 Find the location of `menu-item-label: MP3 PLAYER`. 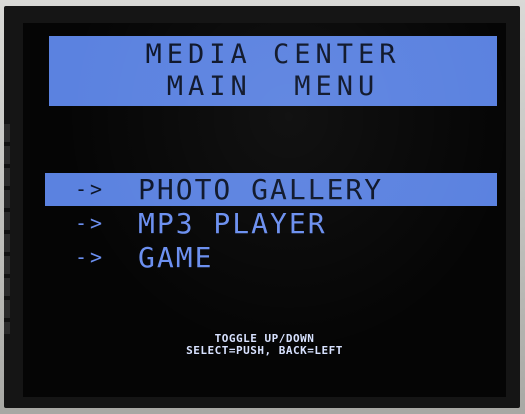

menu-item-label: MP3 PLAYER is located at coordinates (232, 223).